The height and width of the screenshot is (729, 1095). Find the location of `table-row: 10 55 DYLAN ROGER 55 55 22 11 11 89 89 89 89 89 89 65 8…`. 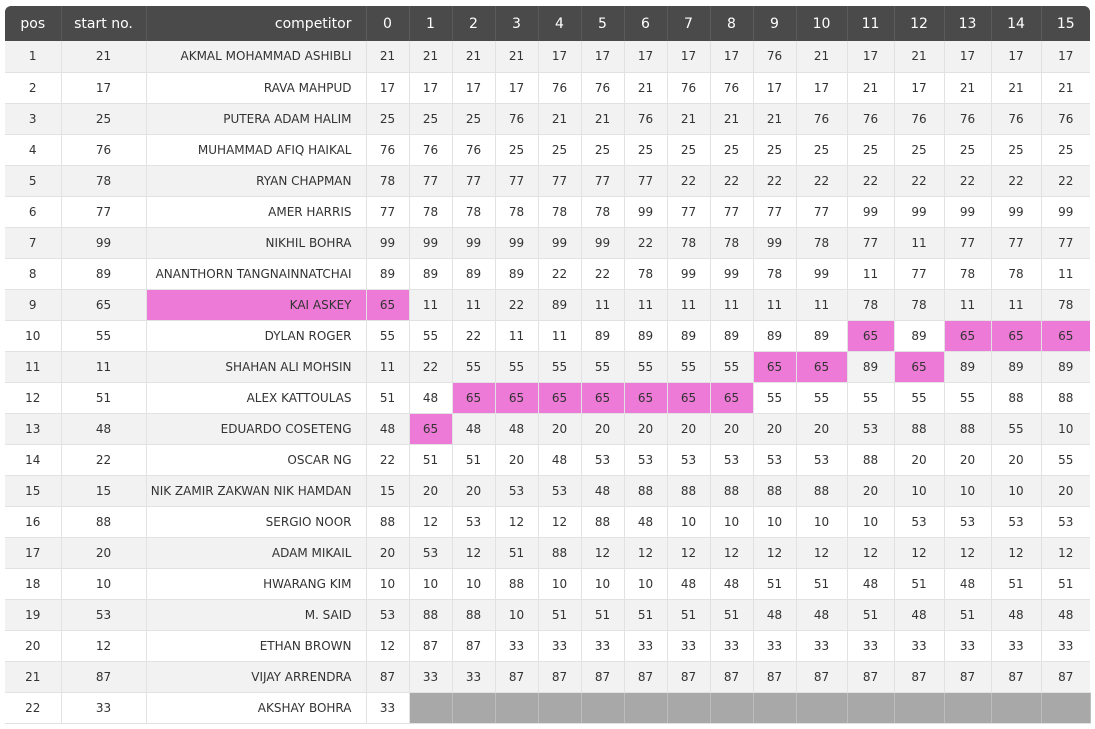

table-row: 10 55 DYLAN ROGER 55 55 22 11 11 89 89 89 89 89 89 65 8… is located at coordinates (547, 336).